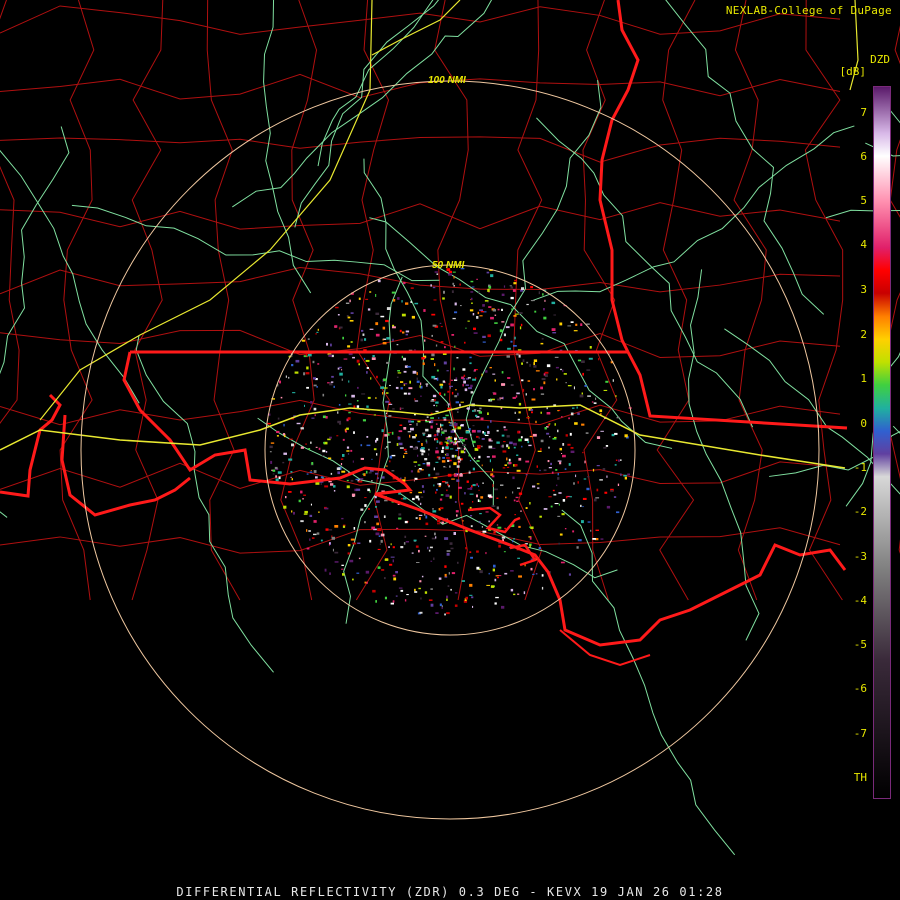  What do you see at coordinates (863, 112) in the screenshot?
I see `scale-tick-label: 7` at bounding box center [863, 112].